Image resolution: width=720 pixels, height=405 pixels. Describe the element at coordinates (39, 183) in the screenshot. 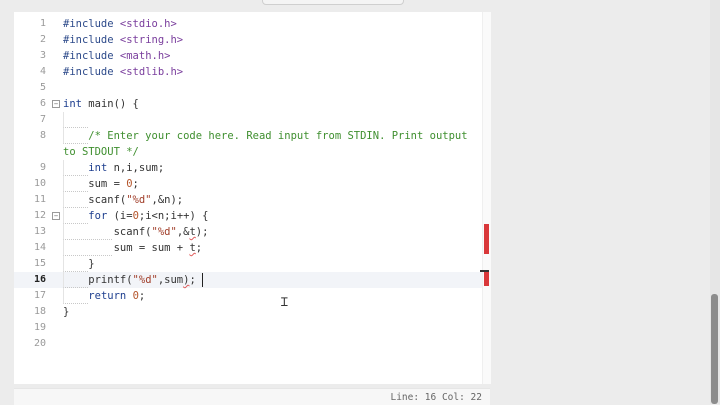

I see `line-number: 10` at that location.